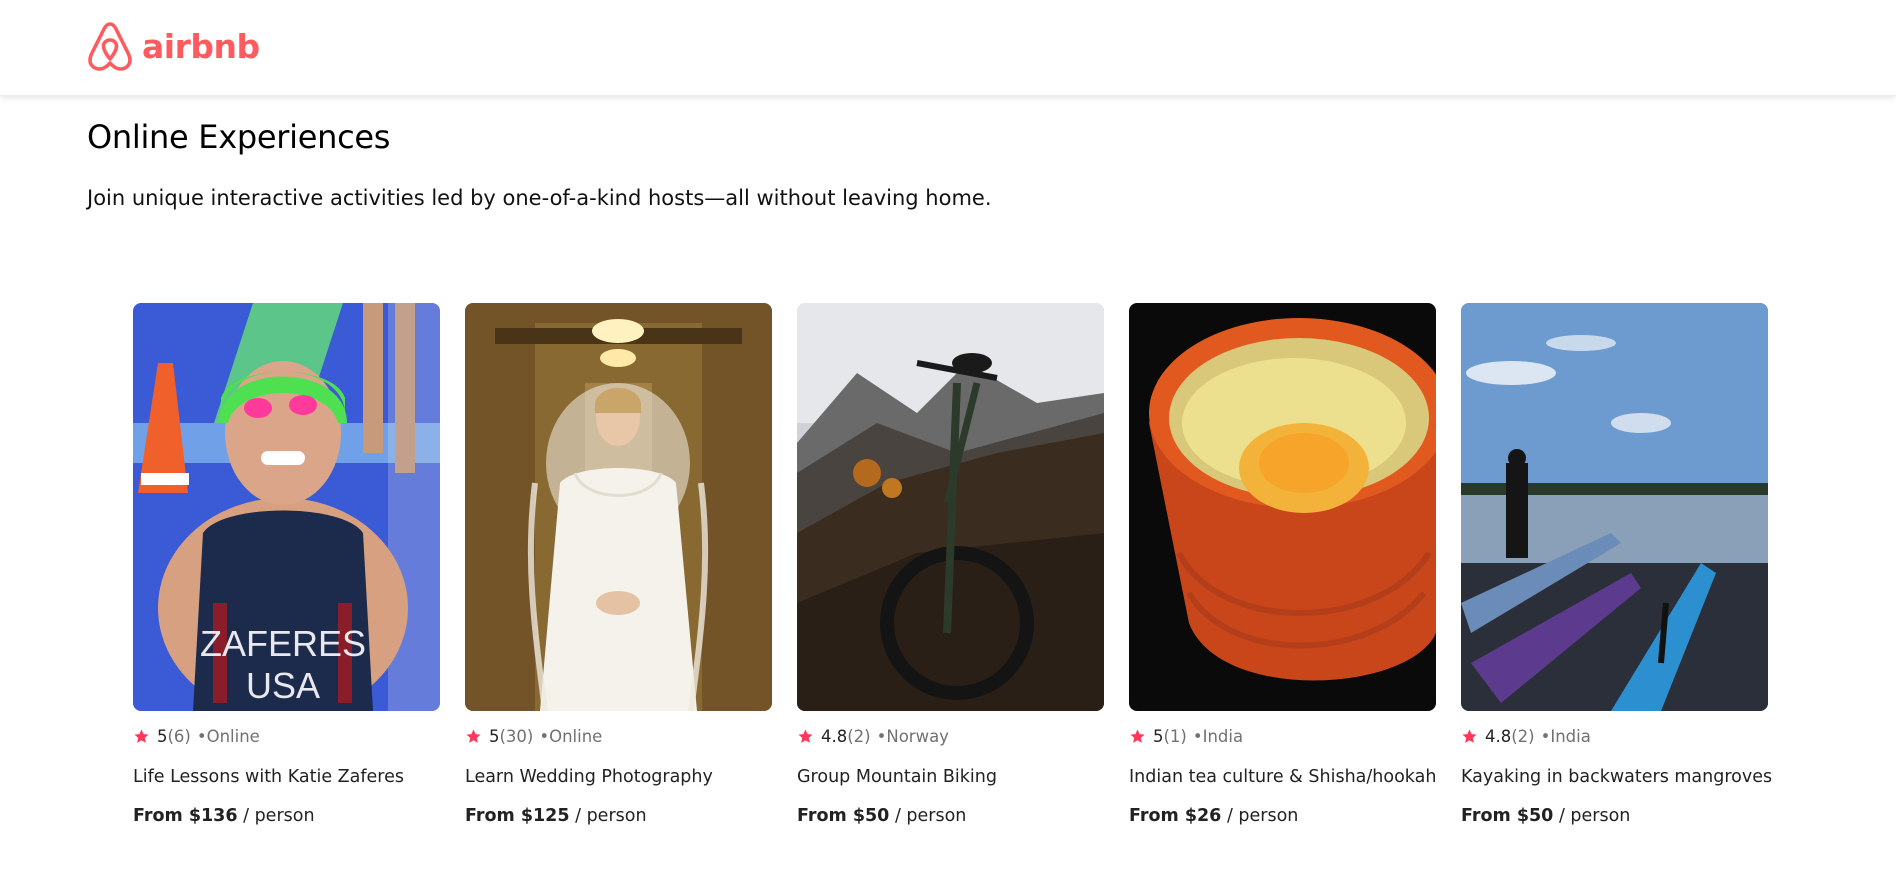 The image size is (1896, 870). What do you see at coordinates (912, 736) in the screenshot?
I see `location-label: •Norway` at bounding box center [912, 736].